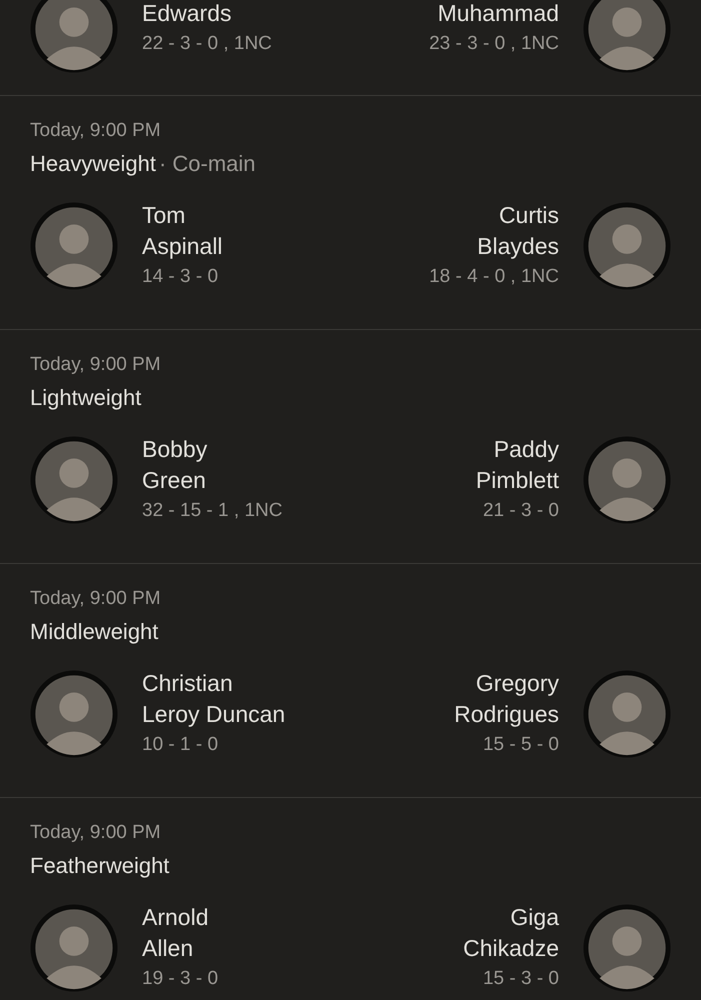  I want to click on fighter-record: 15 - 5 - 0, so click(520, 745).